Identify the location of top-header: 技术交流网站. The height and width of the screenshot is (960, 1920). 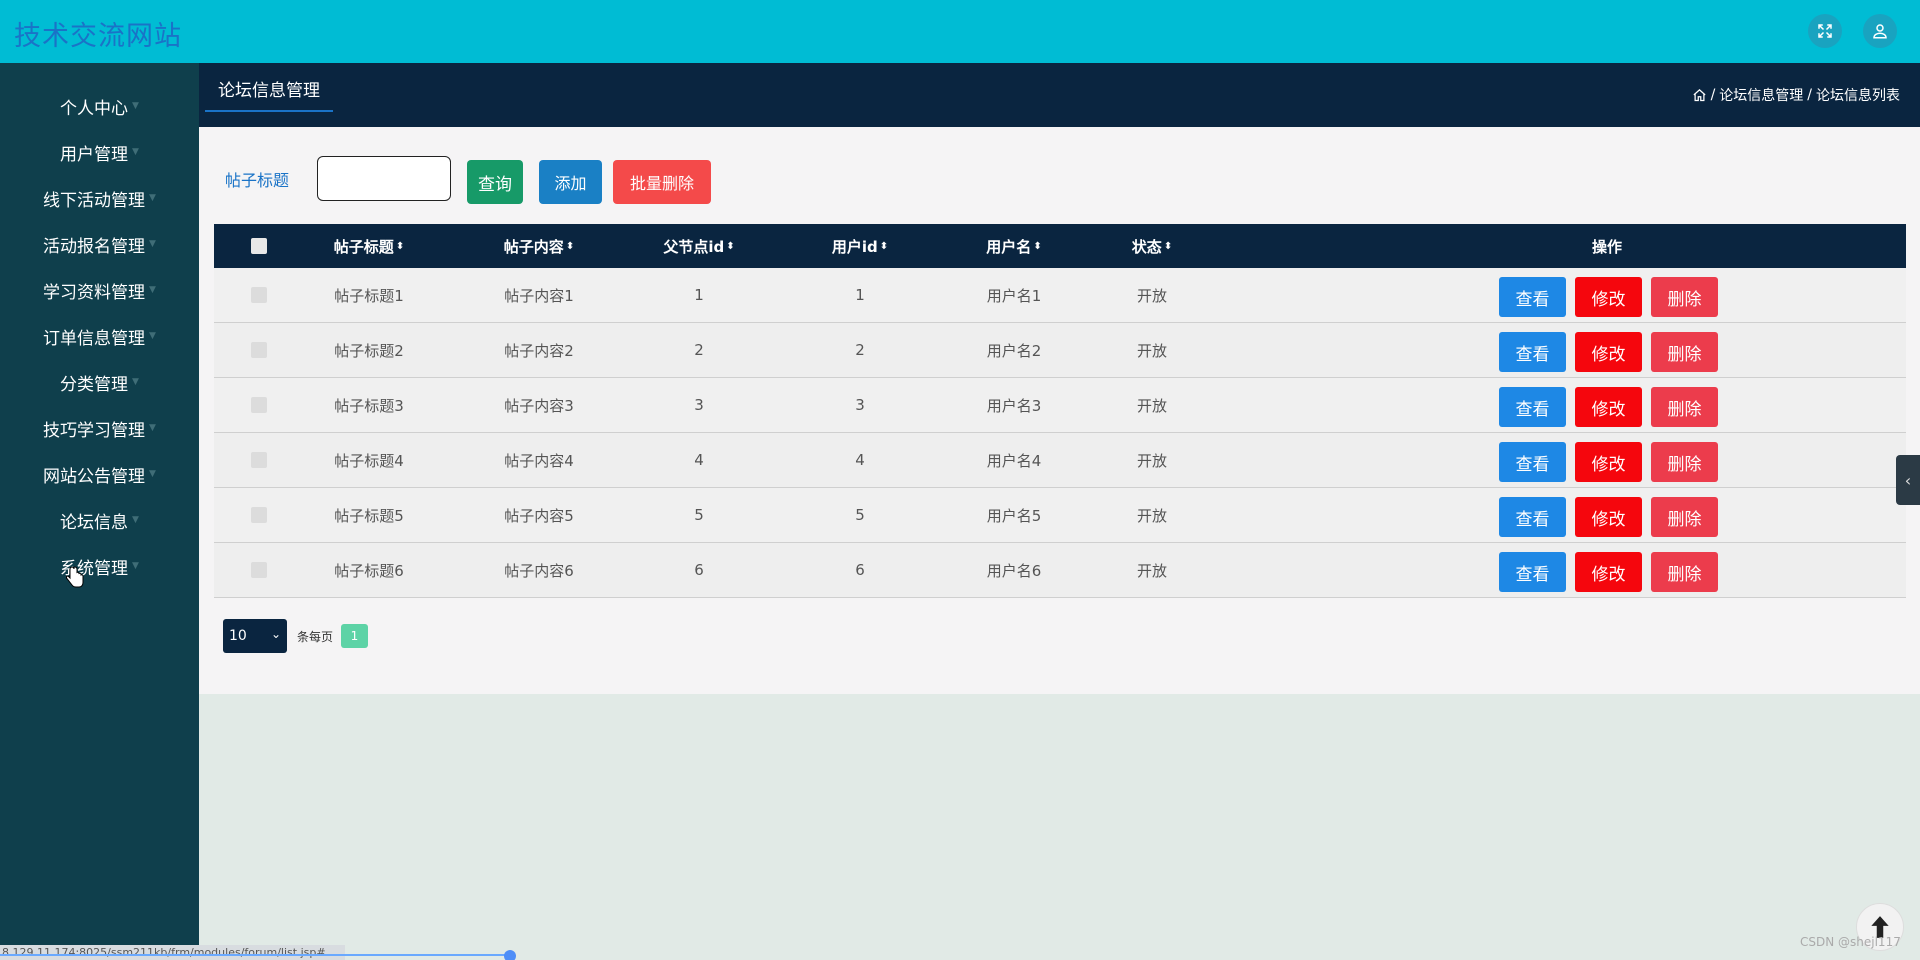
(960, 31).